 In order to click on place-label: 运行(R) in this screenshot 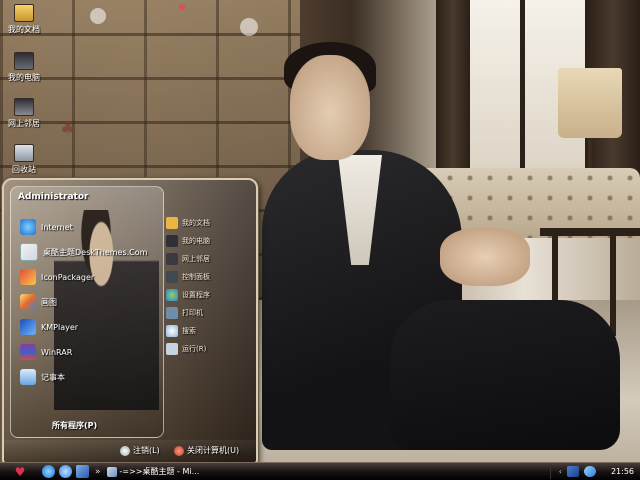, I will do `click(194, 349)`.